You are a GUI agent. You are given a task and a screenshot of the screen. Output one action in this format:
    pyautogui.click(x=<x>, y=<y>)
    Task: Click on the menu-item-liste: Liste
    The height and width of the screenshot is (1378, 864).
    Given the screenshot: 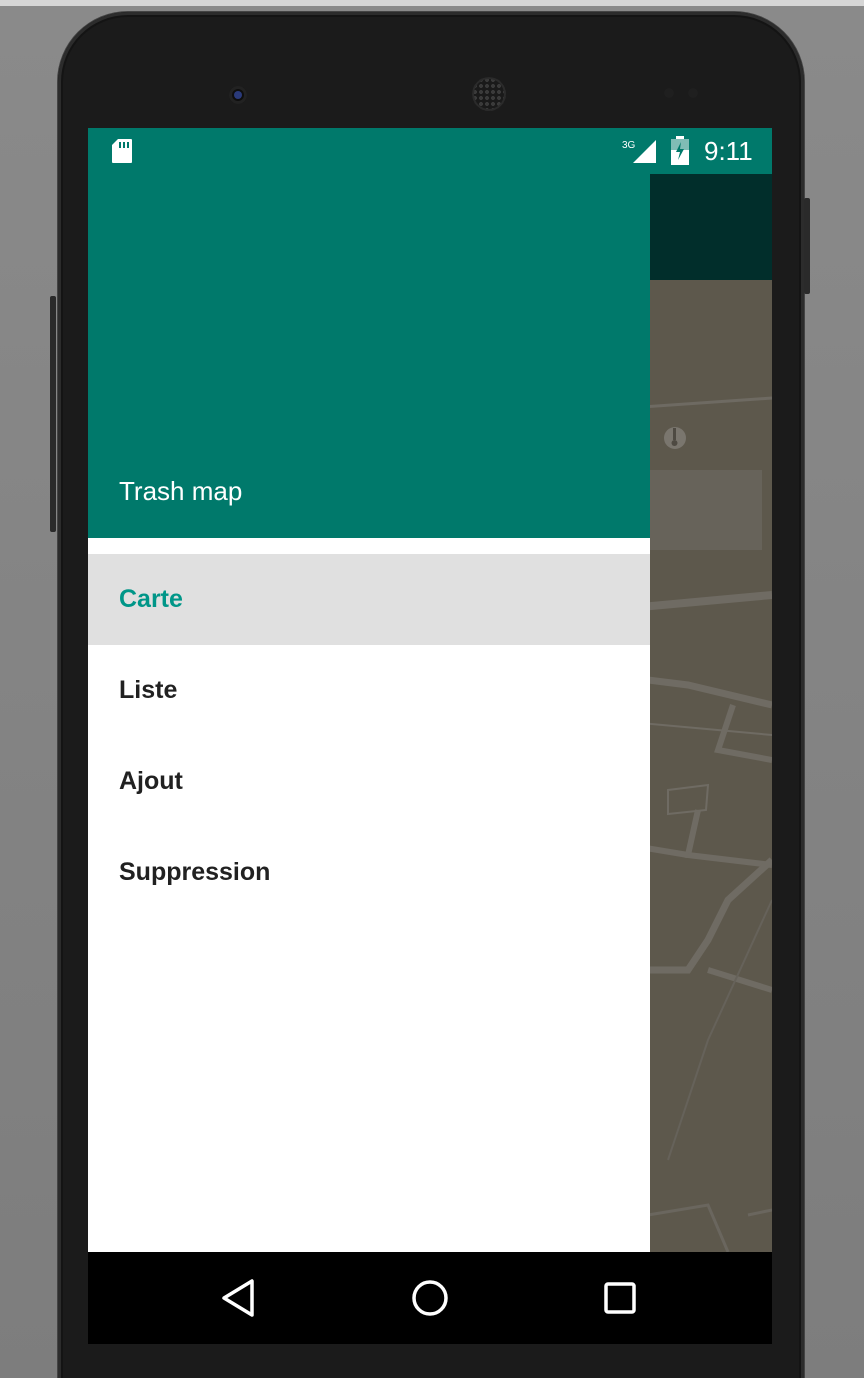 What is the action you would take?
    pyautogui.click(x=369, y=690)
    